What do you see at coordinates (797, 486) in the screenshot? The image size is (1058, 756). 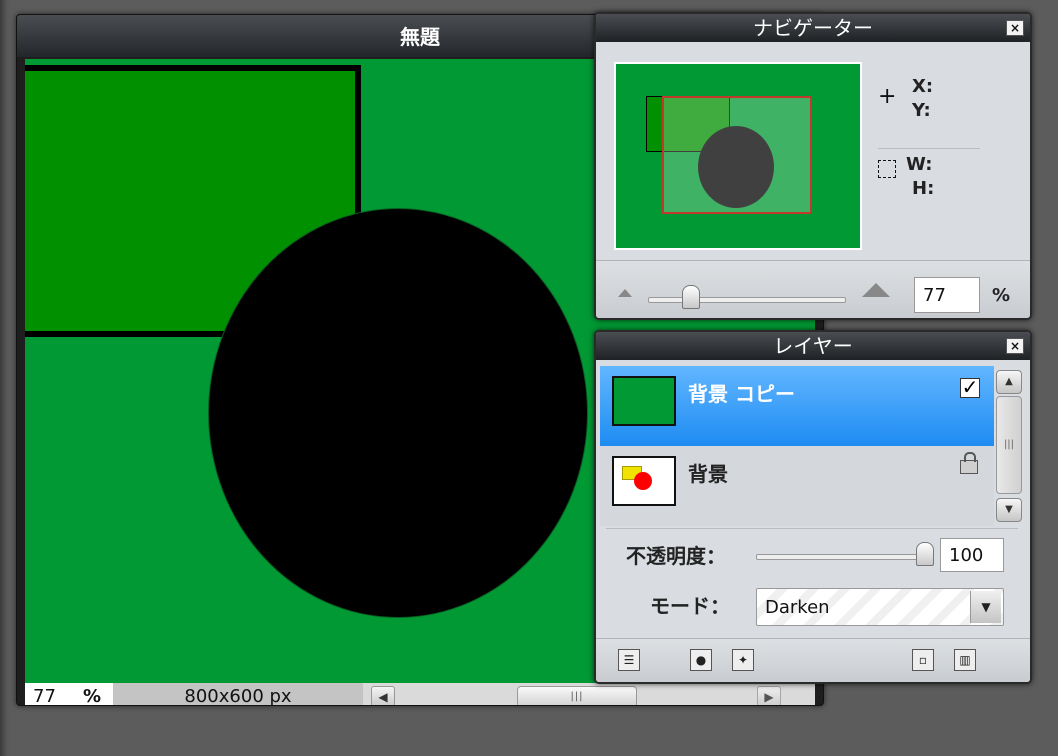 I see `layer-row-background: 背景` at bounding box center [797, 486].